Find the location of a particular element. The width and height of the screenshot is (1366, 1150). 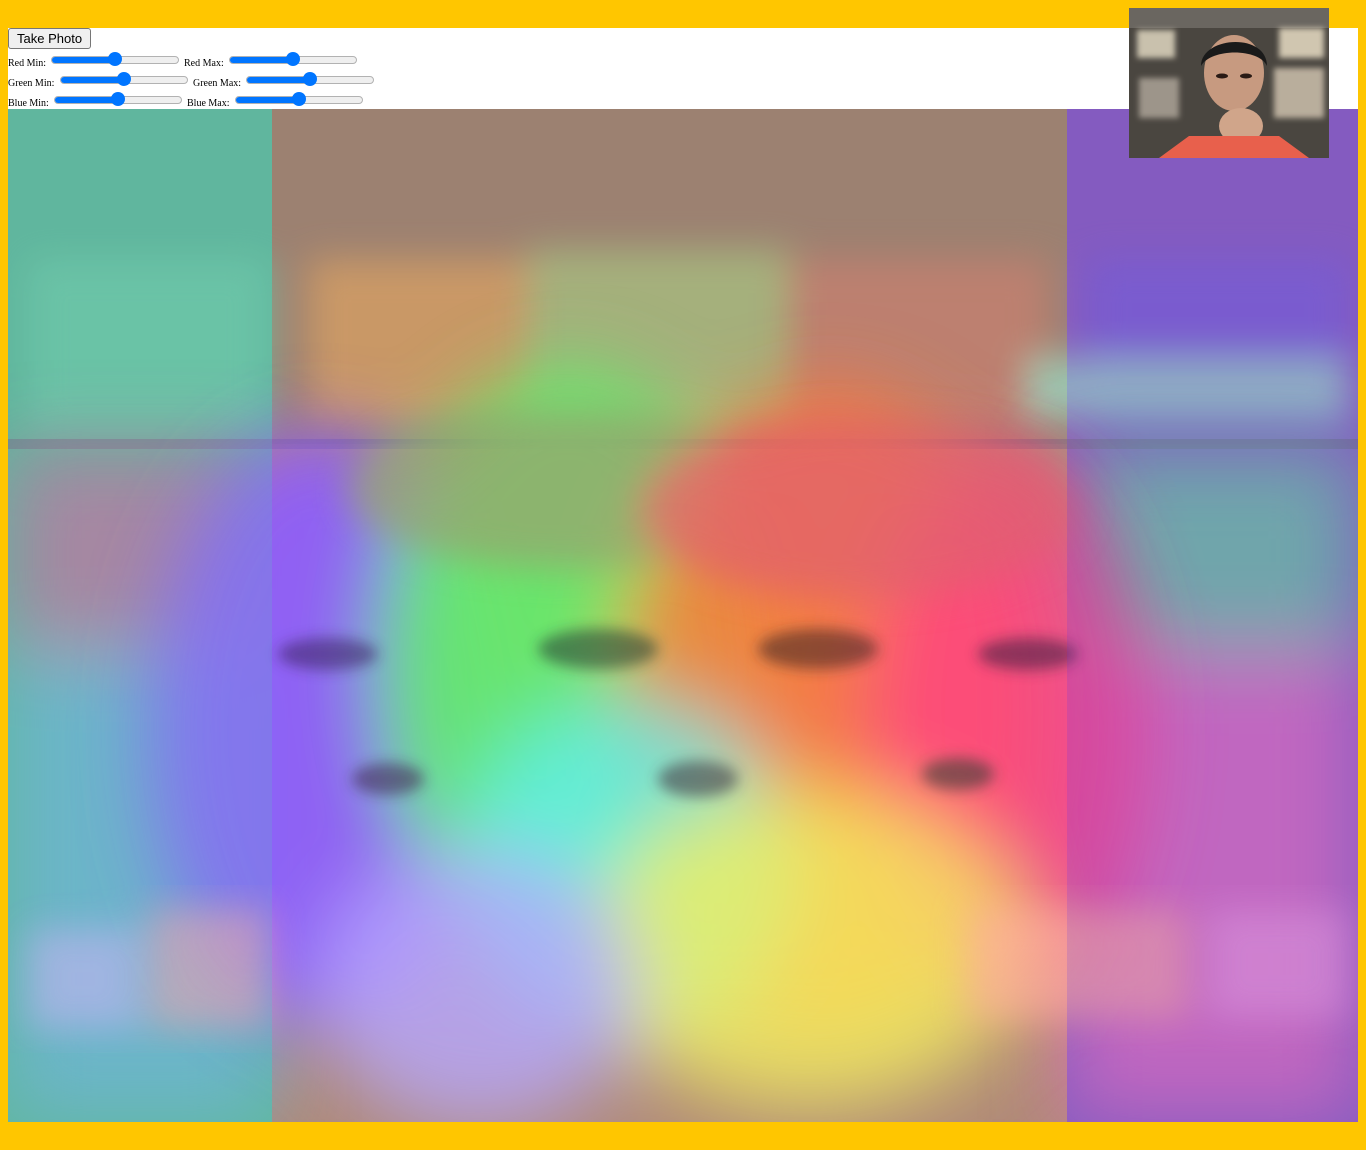

red-min-label: Red Min: is located at coordinates (27, 63).